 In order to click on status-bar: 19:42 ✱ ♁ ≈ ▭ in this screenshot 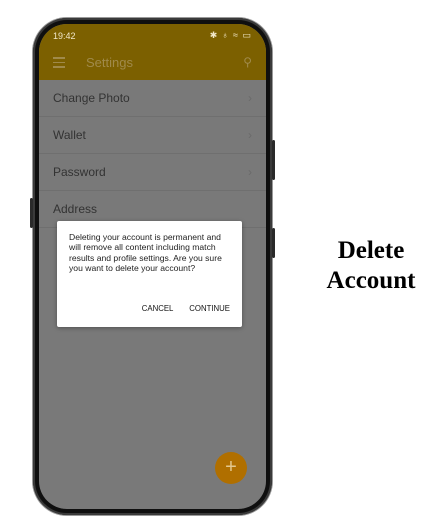, I will do `click(152, 35)`.